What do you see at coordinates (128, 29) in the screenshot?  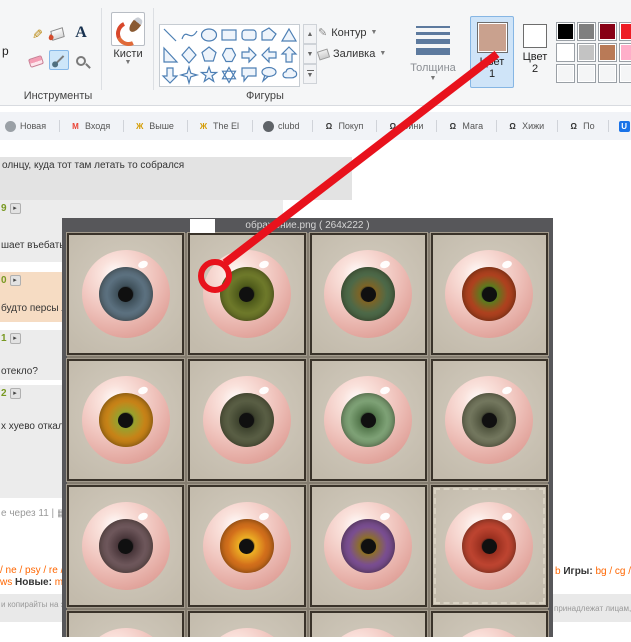 I see `brush-icon` at bounding box center [128, 29].